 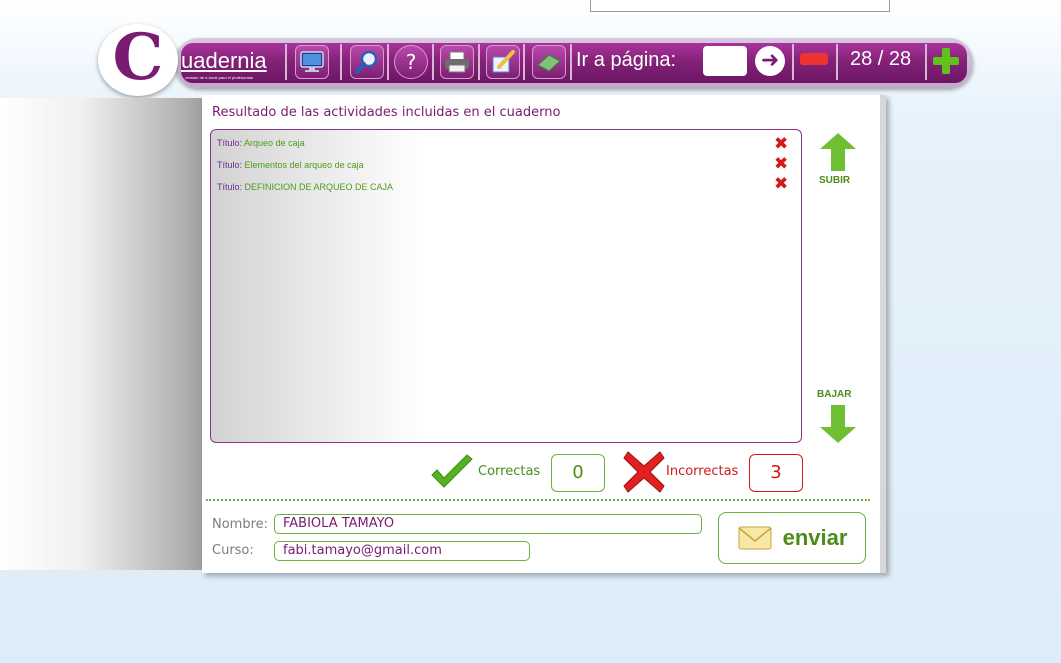 What do you see at coordinates (740, 6) in the screenshot?
I see `top-input-box` at bounding box center [740, 6].